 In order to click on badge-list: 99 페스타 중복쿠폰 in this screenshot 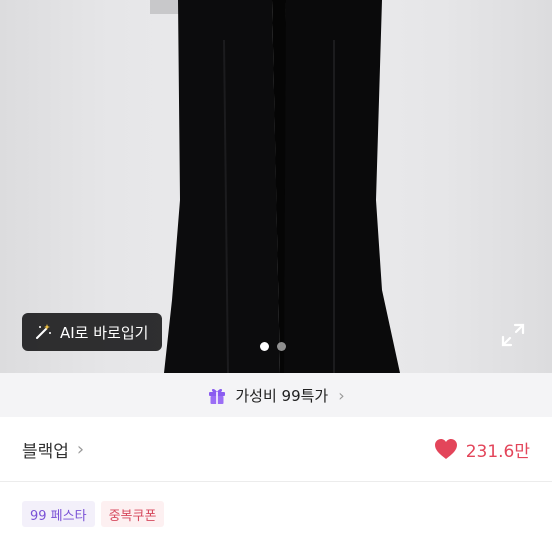, I will do `click(93, 514)`.